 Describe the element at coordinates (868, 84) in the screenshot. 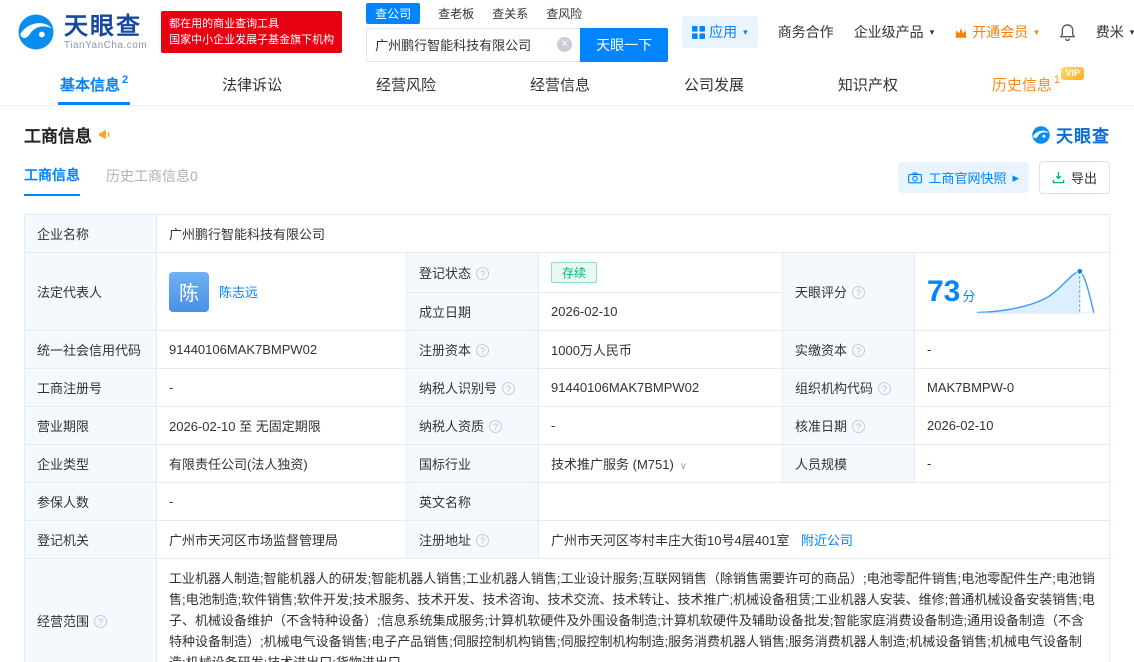

I see `tab-intellectual-property: 知识产权` at that location.